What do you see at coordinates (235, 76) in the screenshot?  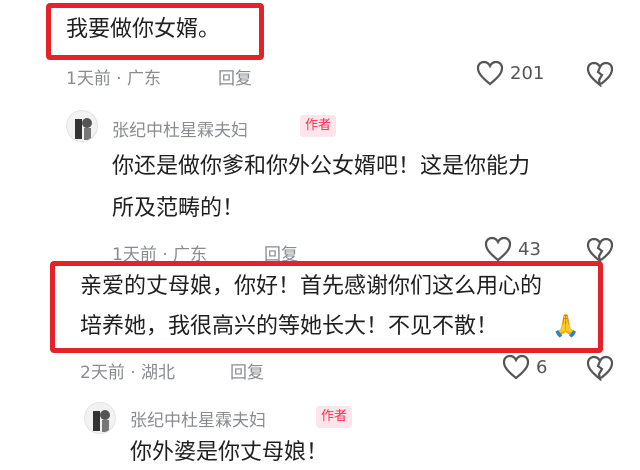 I see `comment1-reply-button: 回复` at bounding box center [235, 76].